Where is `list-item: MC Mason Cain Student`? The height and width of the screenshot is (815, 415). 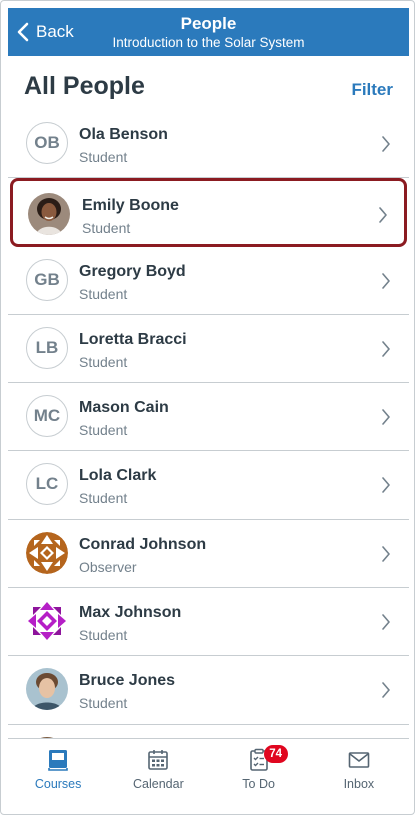
list-item: MC Mason Cain Student is located at coordinates (208, 417).